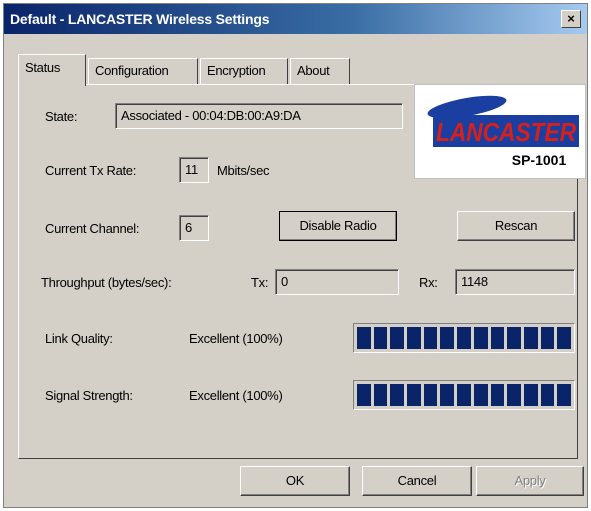 This screenshot has width=591, height=511. I want to click on tx-rate-field: 11, so click(194, 170).